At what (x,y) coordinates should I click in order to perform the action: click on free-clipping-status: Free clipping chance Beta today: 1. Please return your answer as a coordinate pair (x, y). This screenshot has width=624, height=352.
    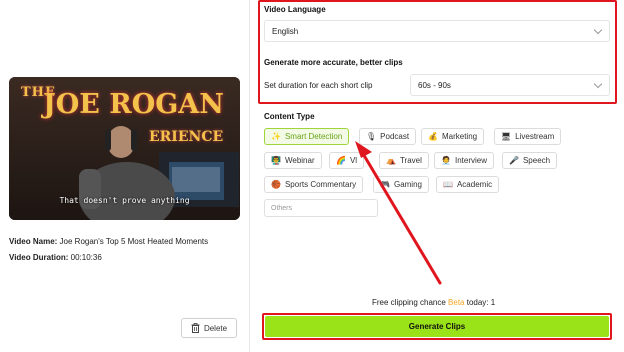
    Looking at the image, I should click on (433, 302).